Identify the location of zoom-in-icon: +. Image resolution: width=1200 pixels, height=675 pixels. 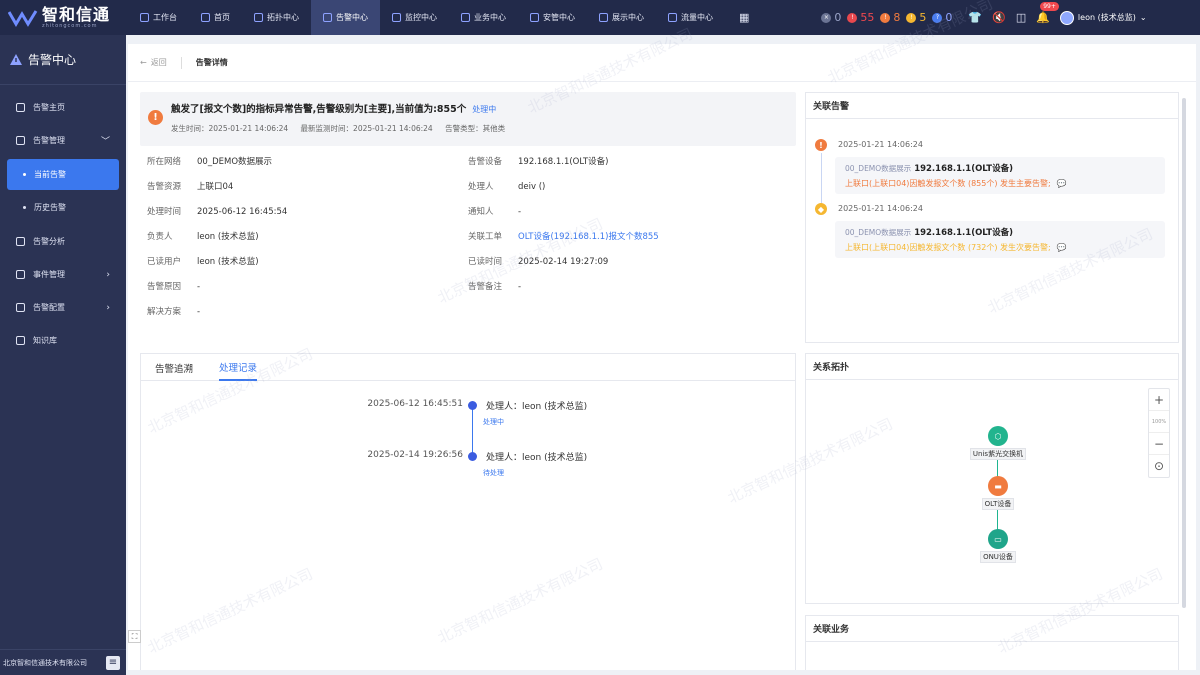
(1159, 400).